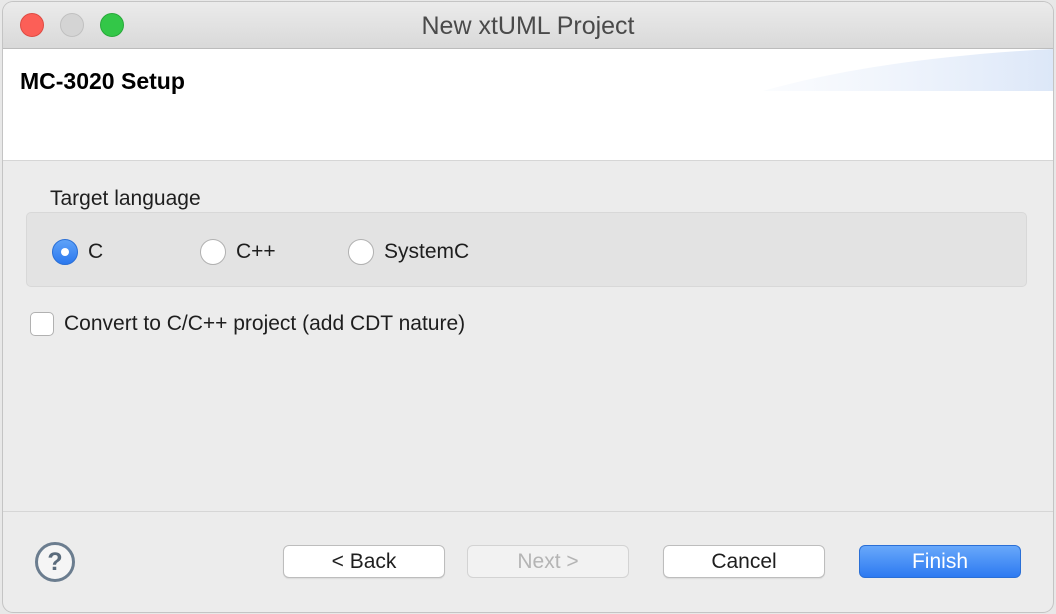  I want to click on radio-cpp-label: C++, so click(256, 251).